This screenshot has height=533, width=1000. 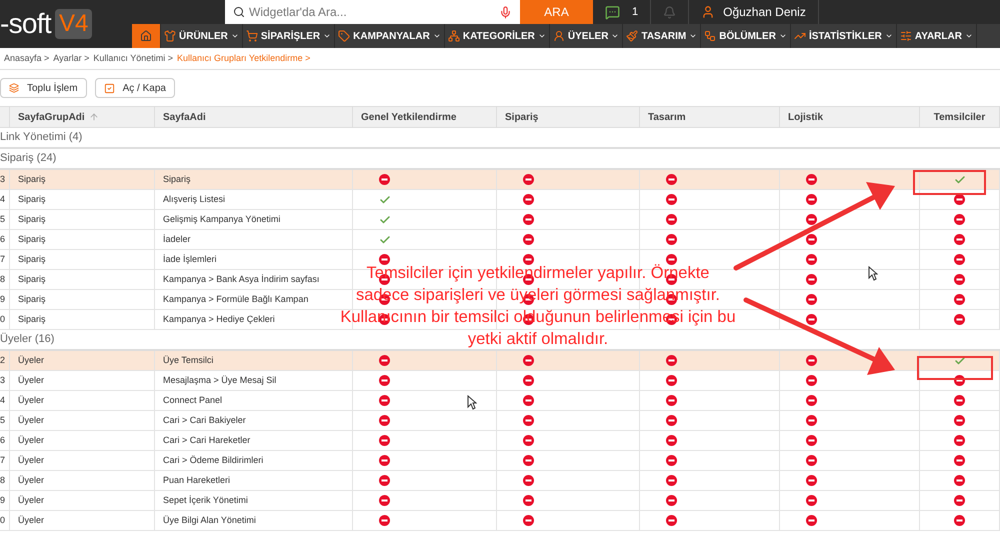 What do you see at coordinates (73, 24) in the screenshot?
I see `logo-version: V4` at bounding box center [73, 24].